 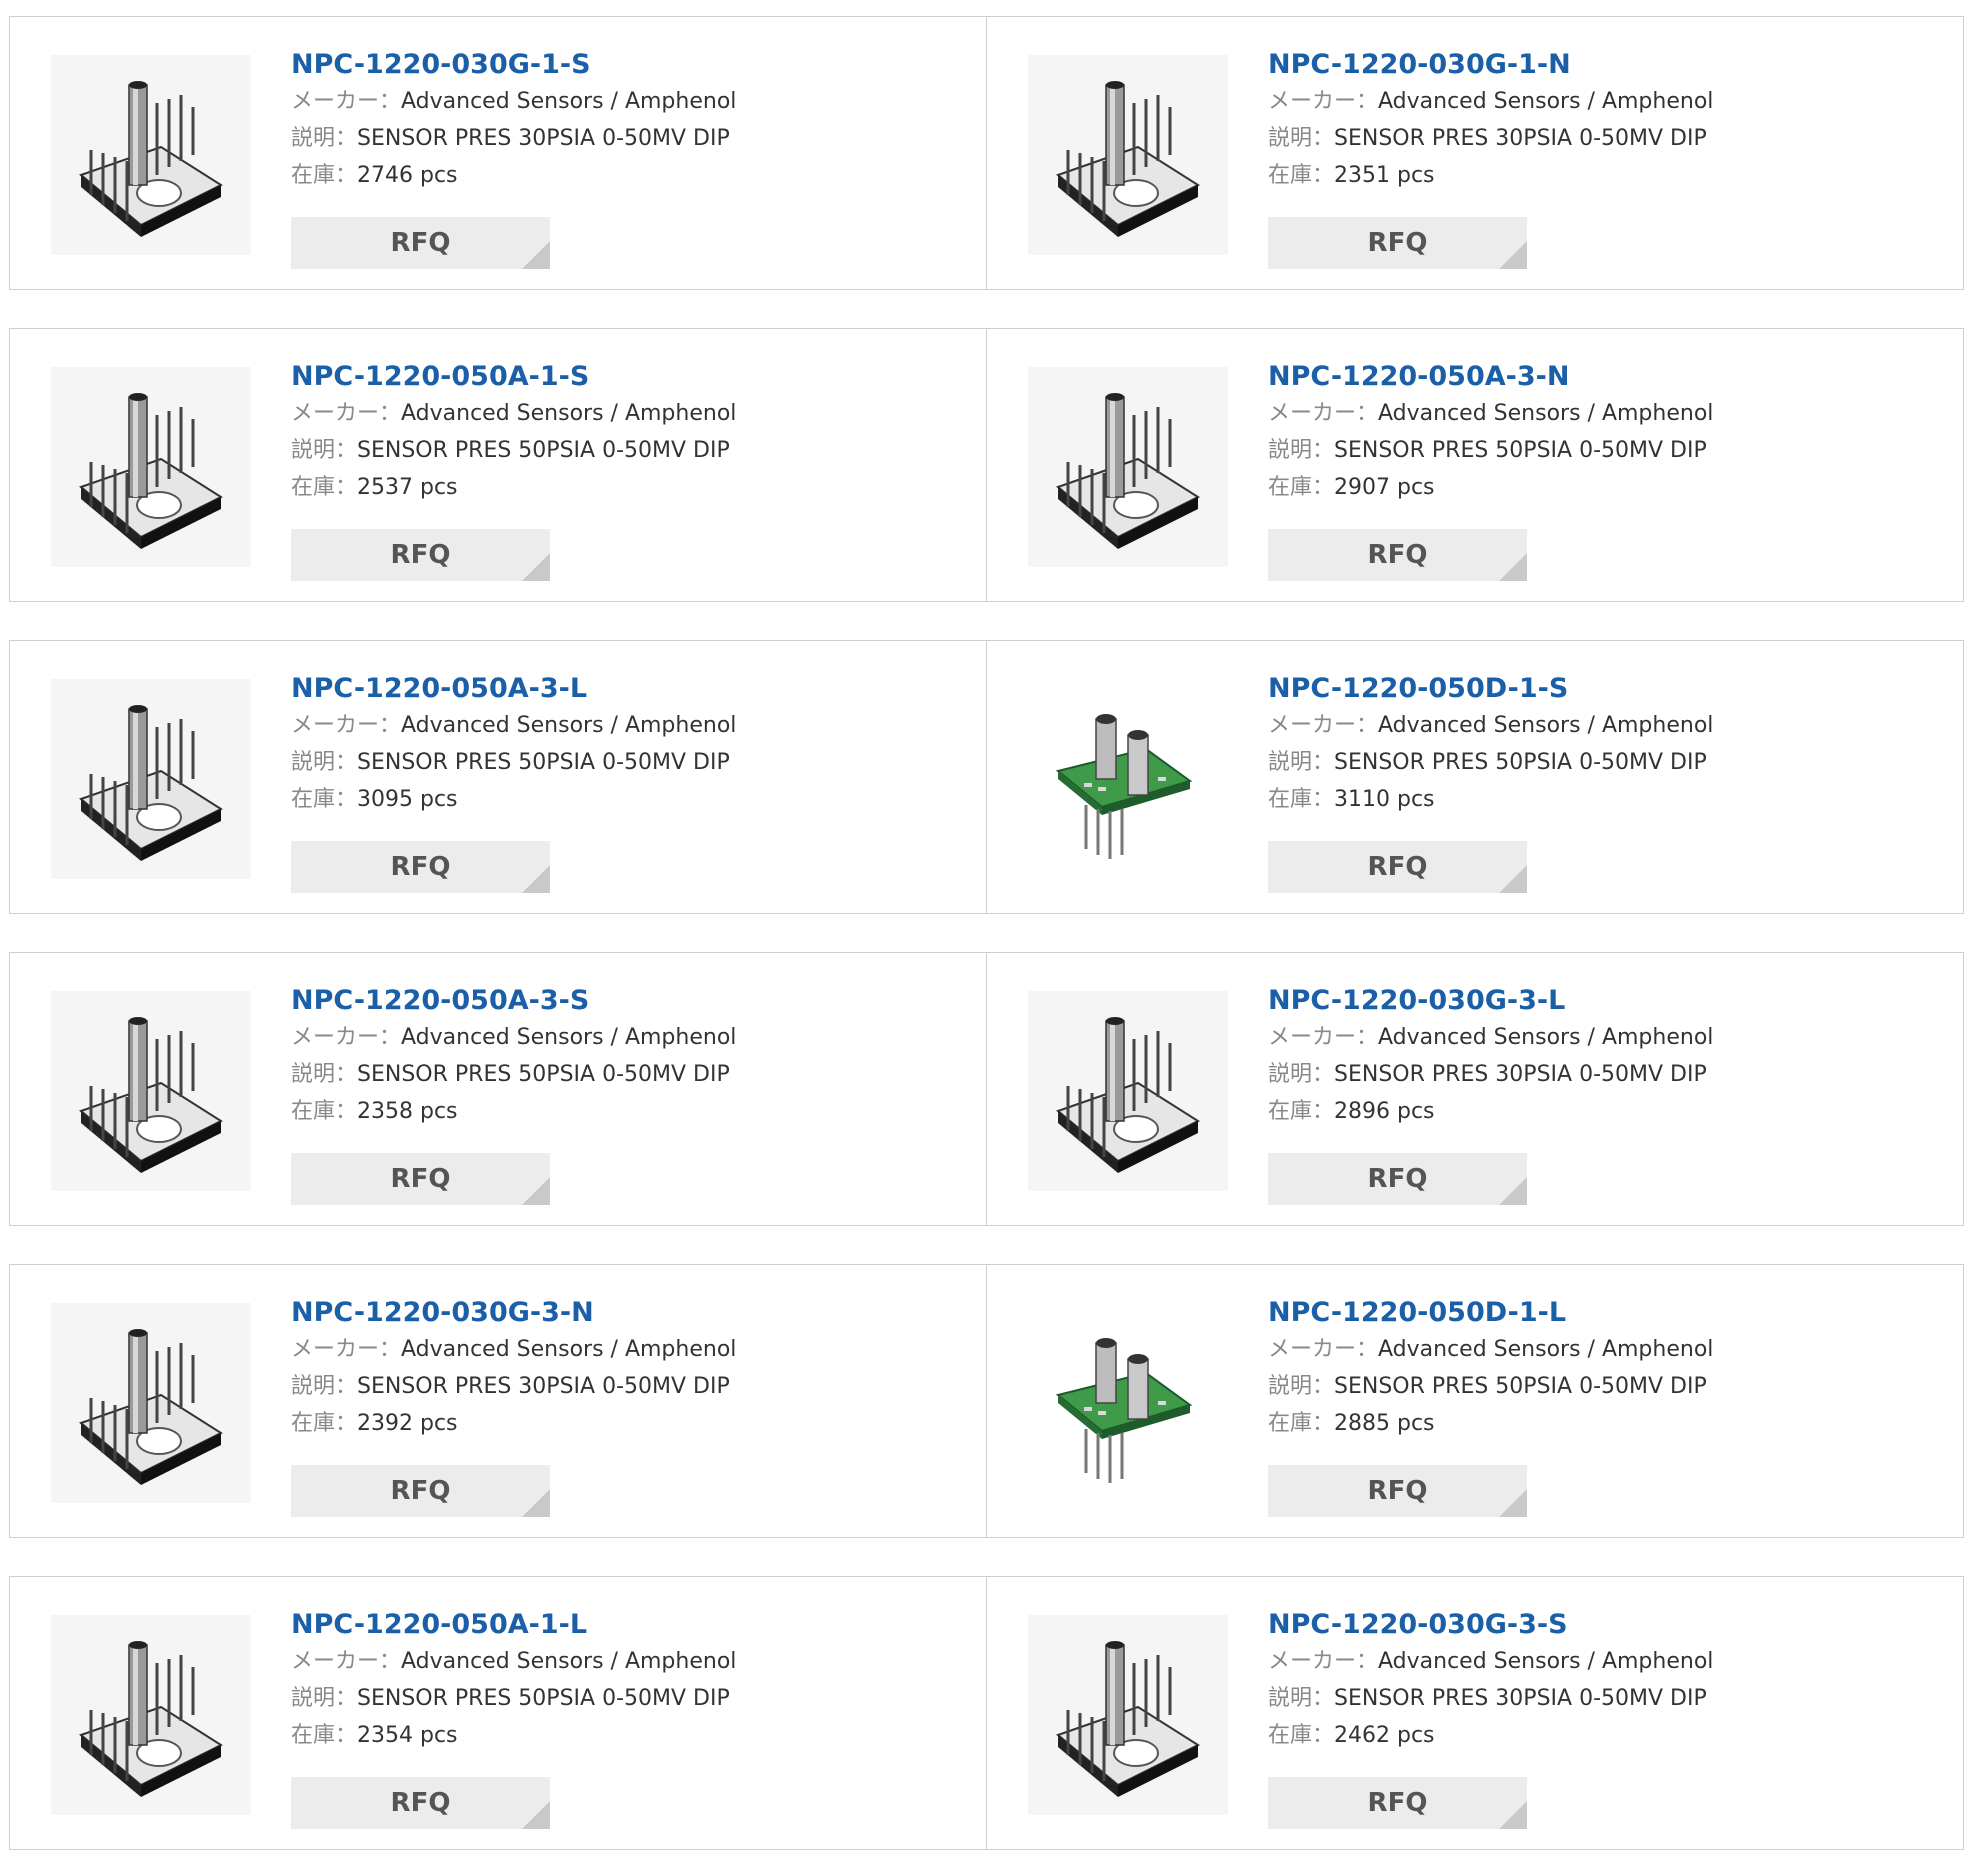 I want to click on product-part-number-link: NPC-1220-050A-3-S, so click(x=631, y=1001).